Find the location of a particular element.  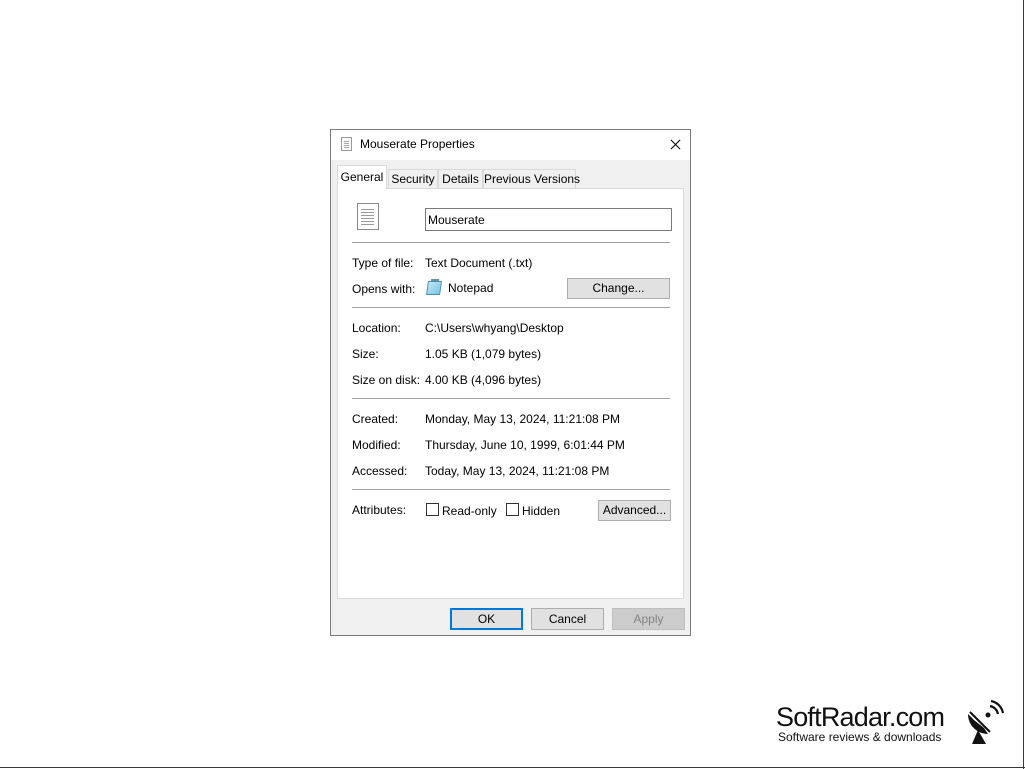

screen-bottom-border is located at coordinates (512, 767).